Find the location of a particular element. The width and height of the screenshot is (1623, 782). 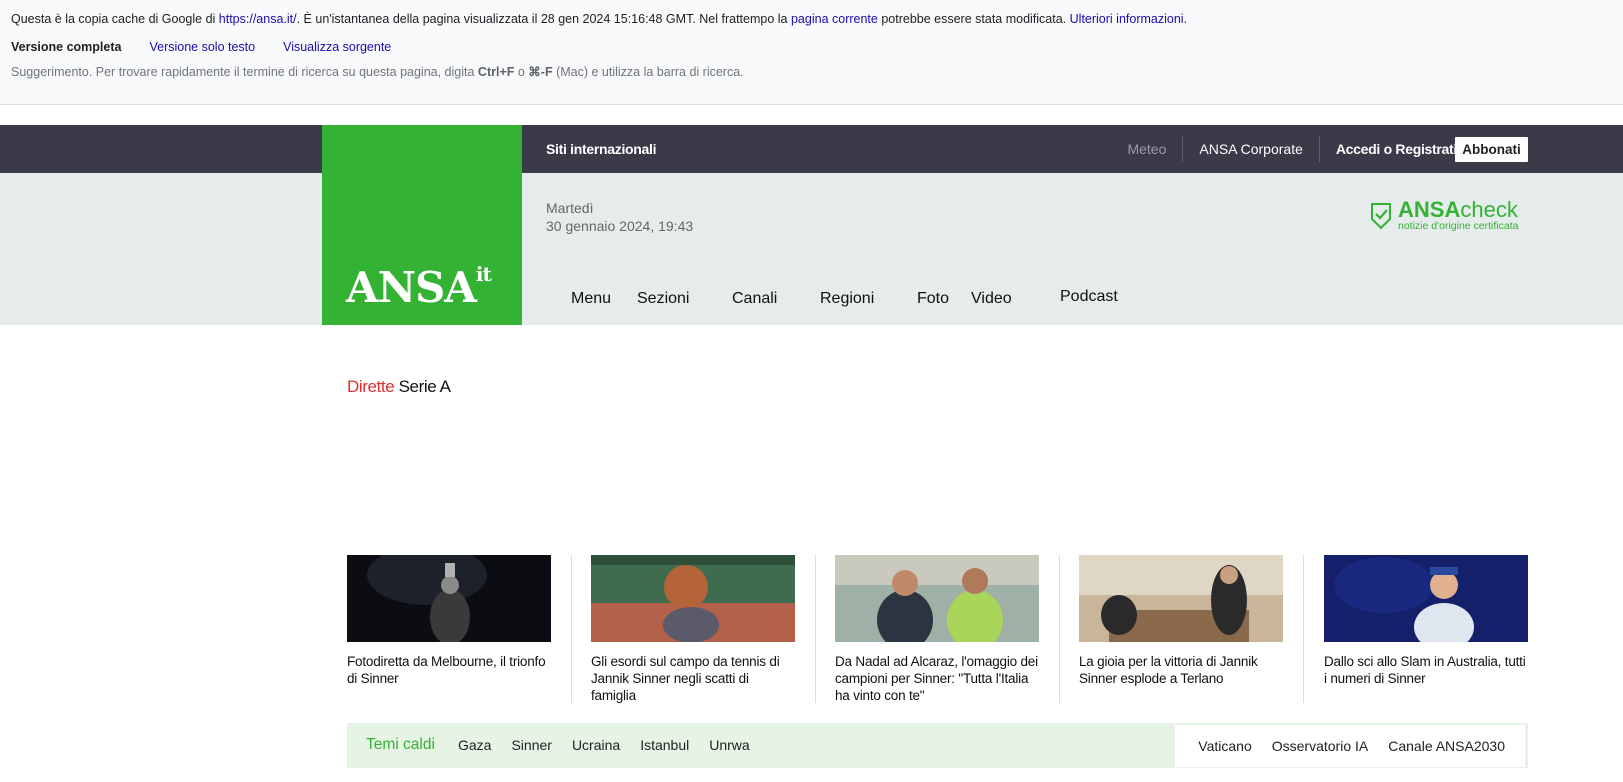

shield-check-icon is located at coordinates (1381, 216).